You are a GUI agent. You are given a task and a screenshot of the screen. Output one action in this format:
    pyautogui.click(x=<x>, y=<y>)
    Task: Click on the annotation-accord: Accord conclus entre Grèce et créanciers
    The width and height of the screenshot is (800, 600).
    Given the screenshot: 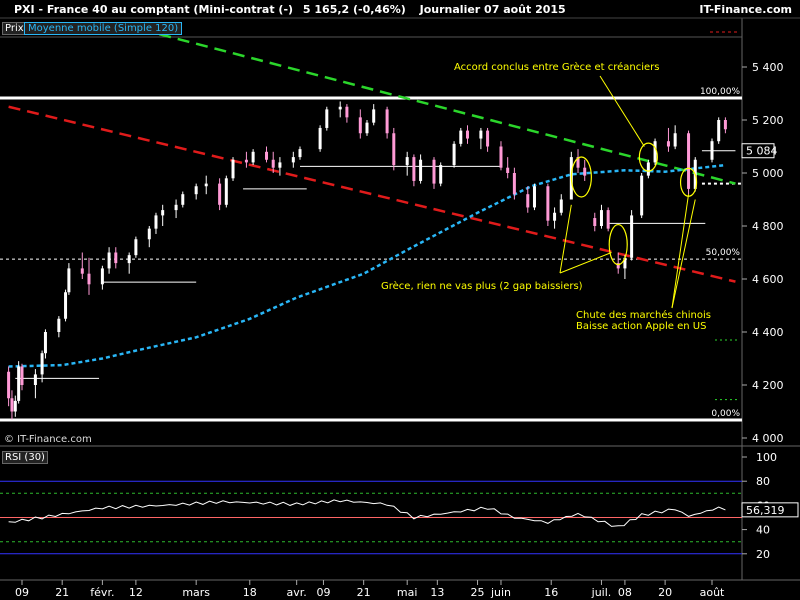 What is the action you would take?
    pyautogui.click(x=557, y=67)
    